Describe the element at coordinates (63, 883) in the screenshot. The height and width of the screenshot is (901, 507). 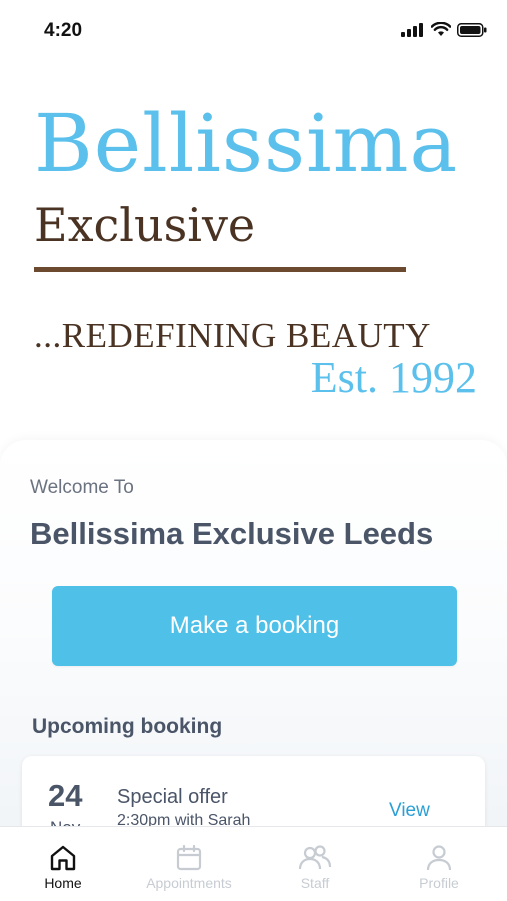
I see `tab-home-label: Home` at that location.